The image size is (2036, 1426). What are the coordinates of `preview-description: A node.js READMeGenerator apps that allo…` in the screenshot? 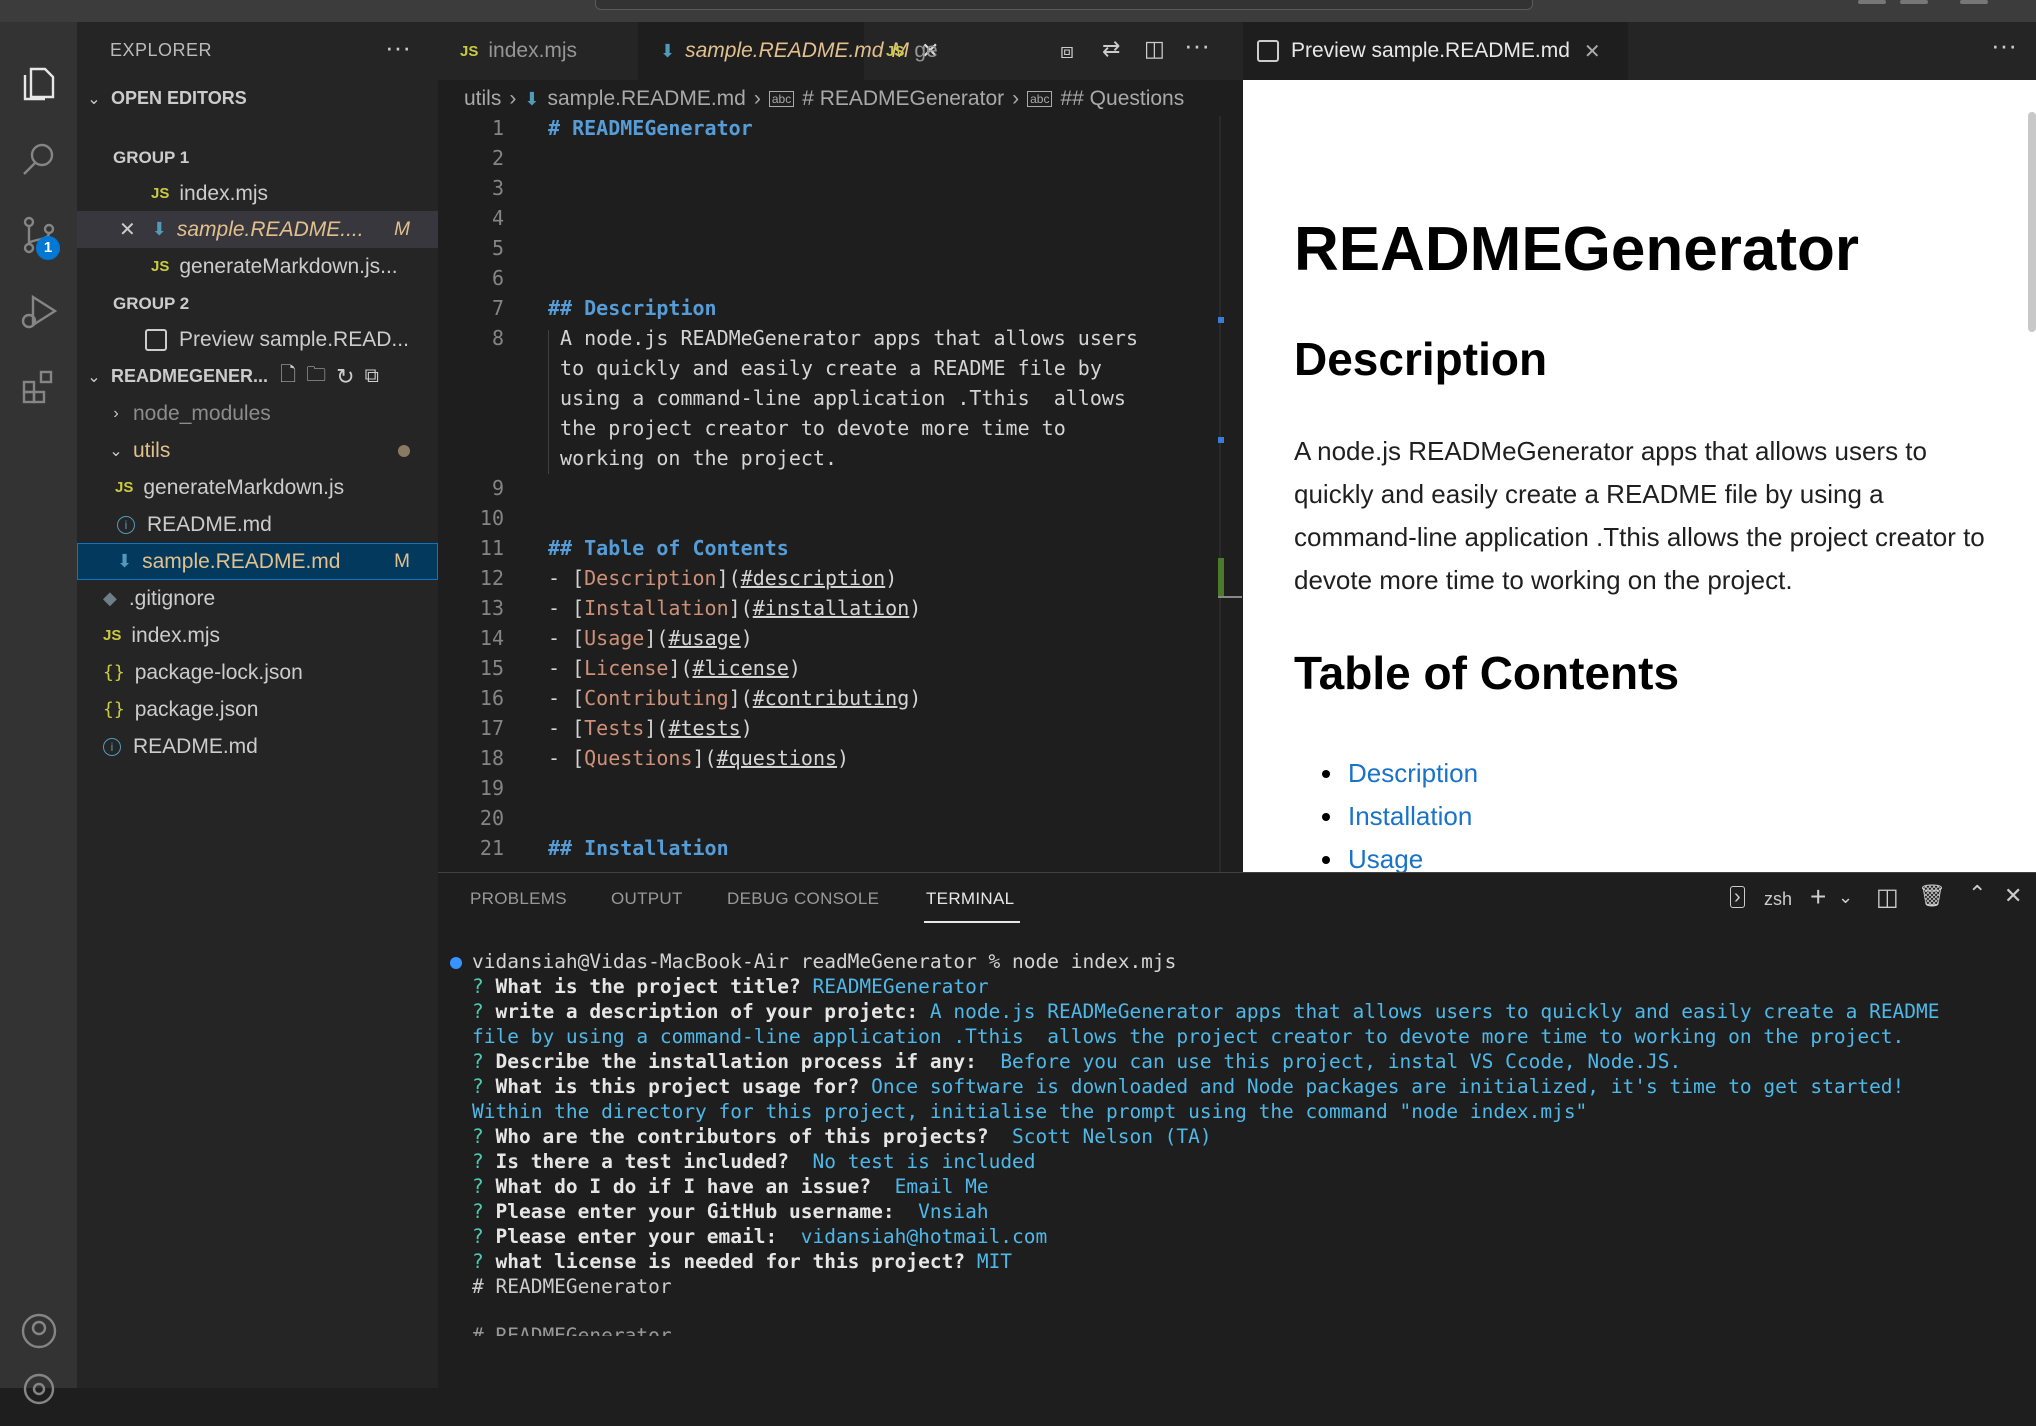 It's located at (1639, 515).